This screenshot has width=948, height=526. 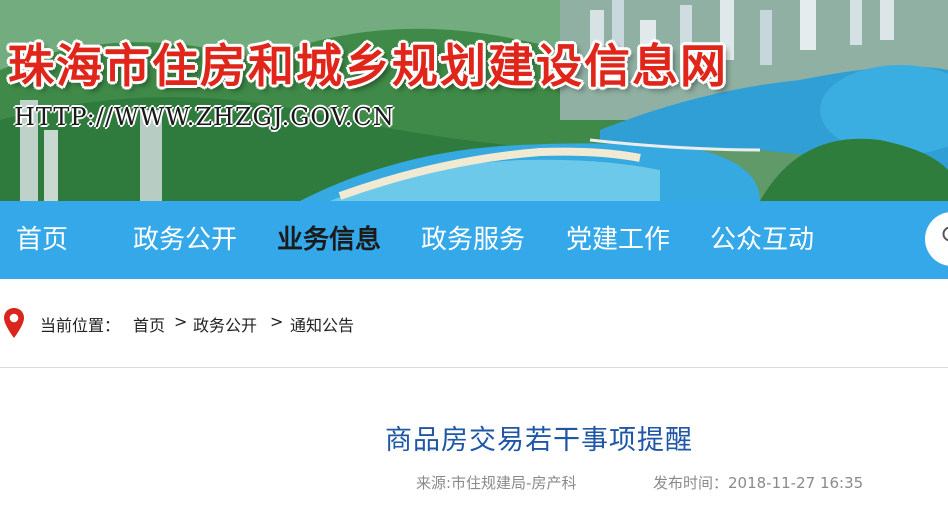 What do you see at coordinates (322, 324) in the screenshot?
I see `breadcrumb-notices: 通知公告` at bounding box center [322, 324].